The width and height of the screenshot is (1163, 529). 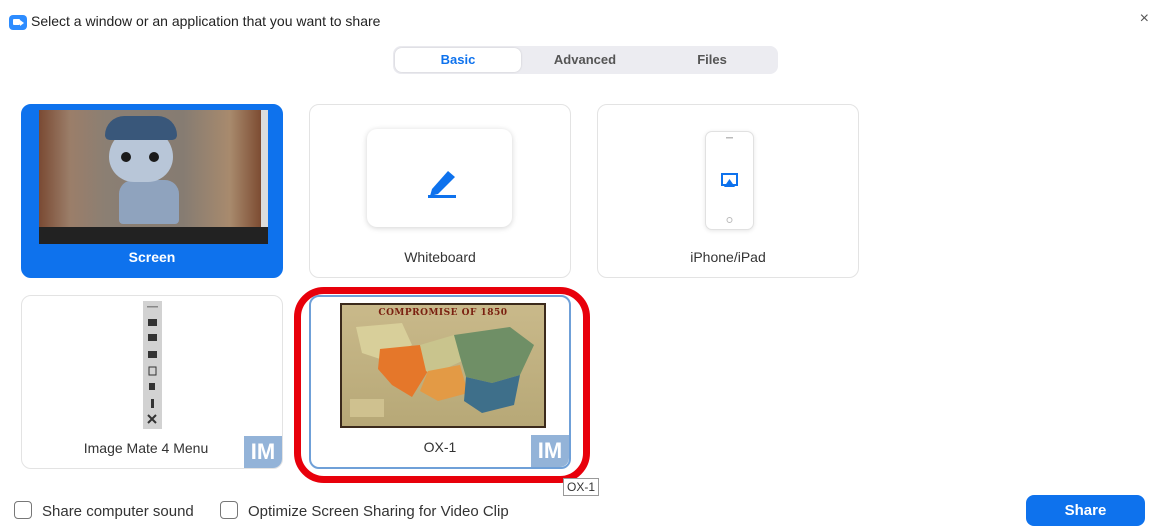 I want to click on share-sound-option: Share computer sound, so click(x=104, y=512).